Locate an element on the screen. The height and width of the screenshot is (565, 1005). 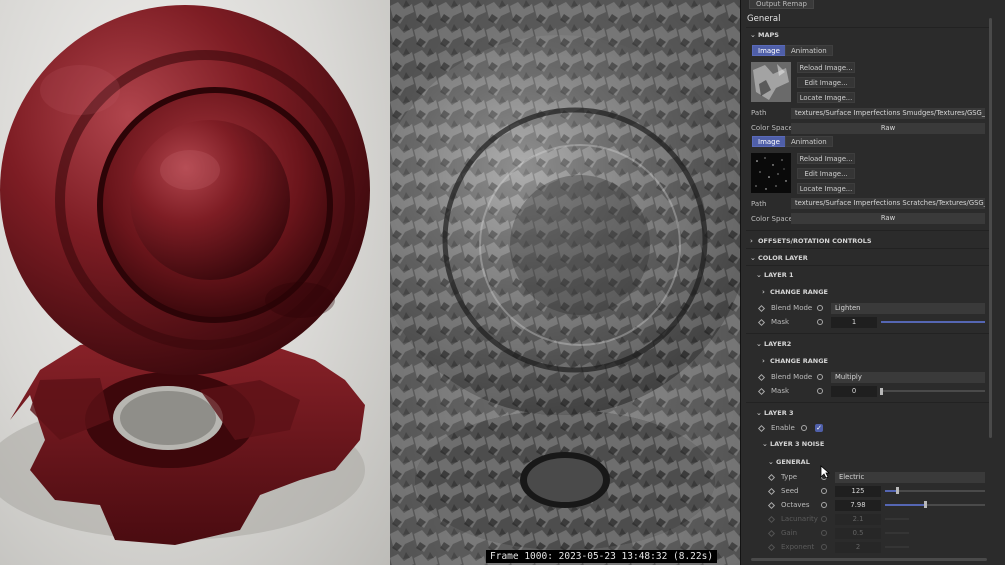
smudge-texture-icon is located at coordinates (771, 82).